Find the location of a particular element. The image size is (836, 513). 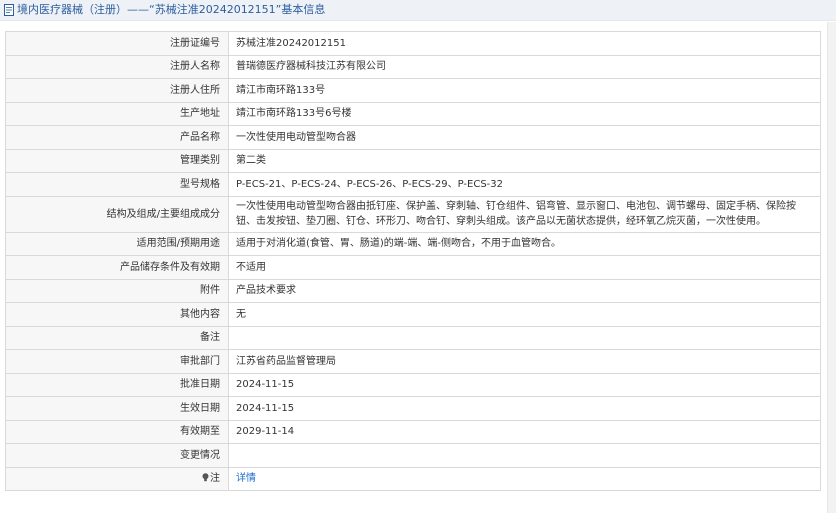

table-row-other: 其他内容 无 is located at coordinates (413, 314).